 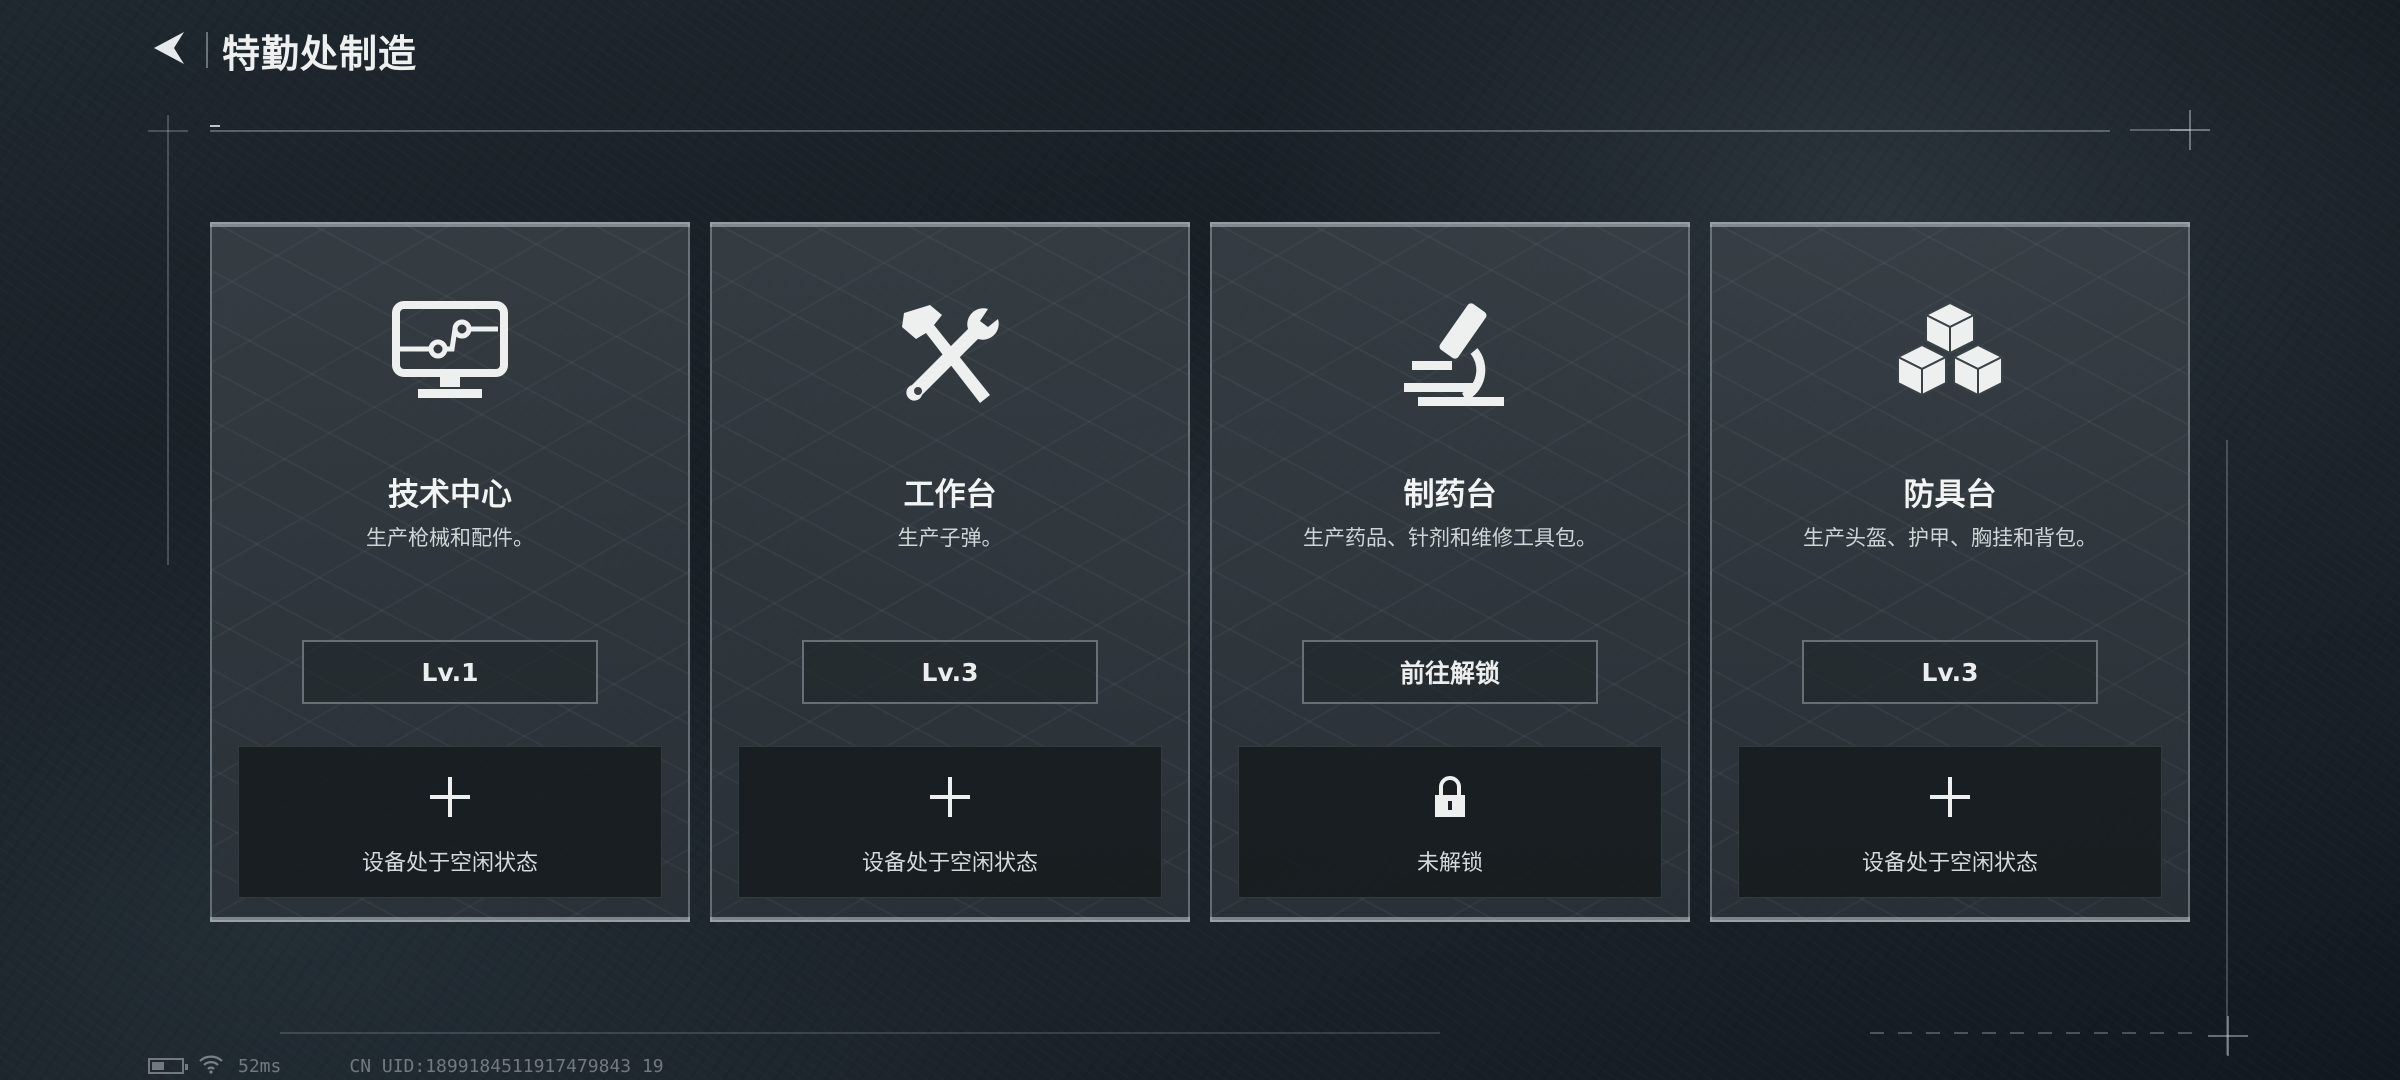 I want to click on uid-readout: CN UID:1899184511917479843 19, so click(x=506, y=1066).